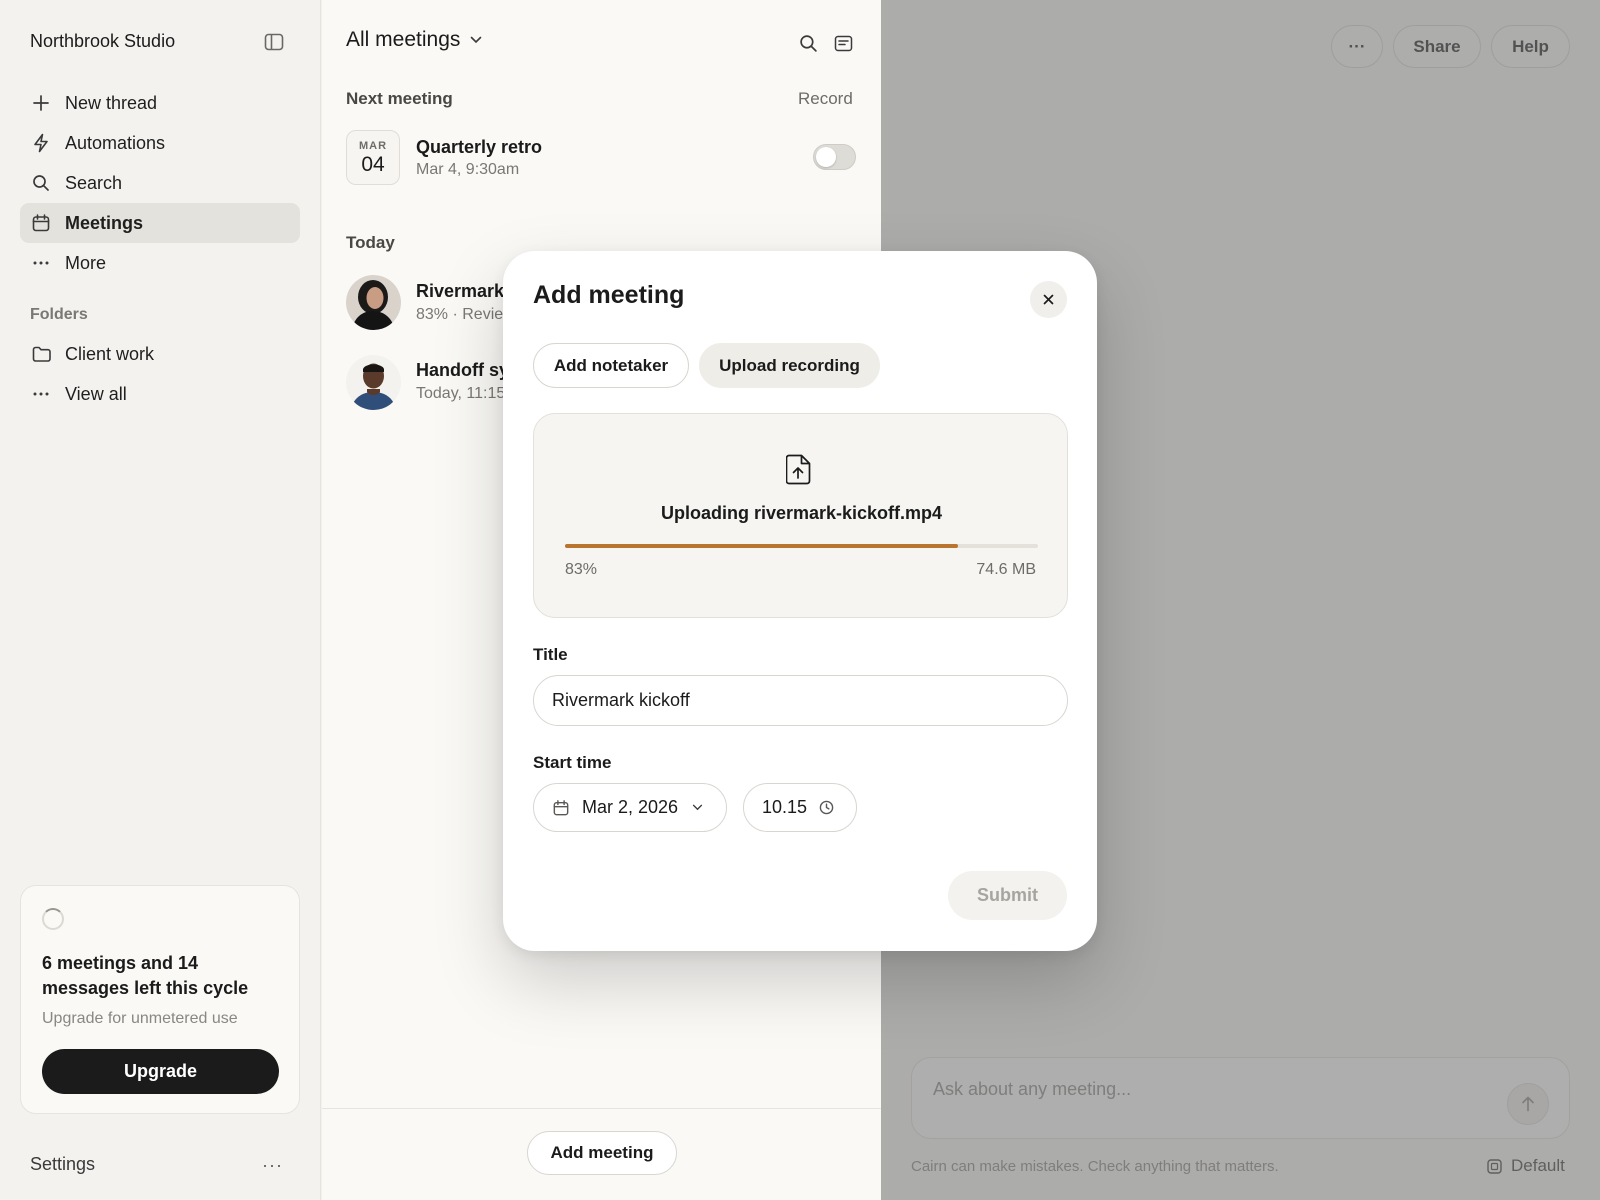 Image resolution: width=1600 pixels, height=1200 pixels. I want to click on settings-link: Settings, so click(62, 1164).